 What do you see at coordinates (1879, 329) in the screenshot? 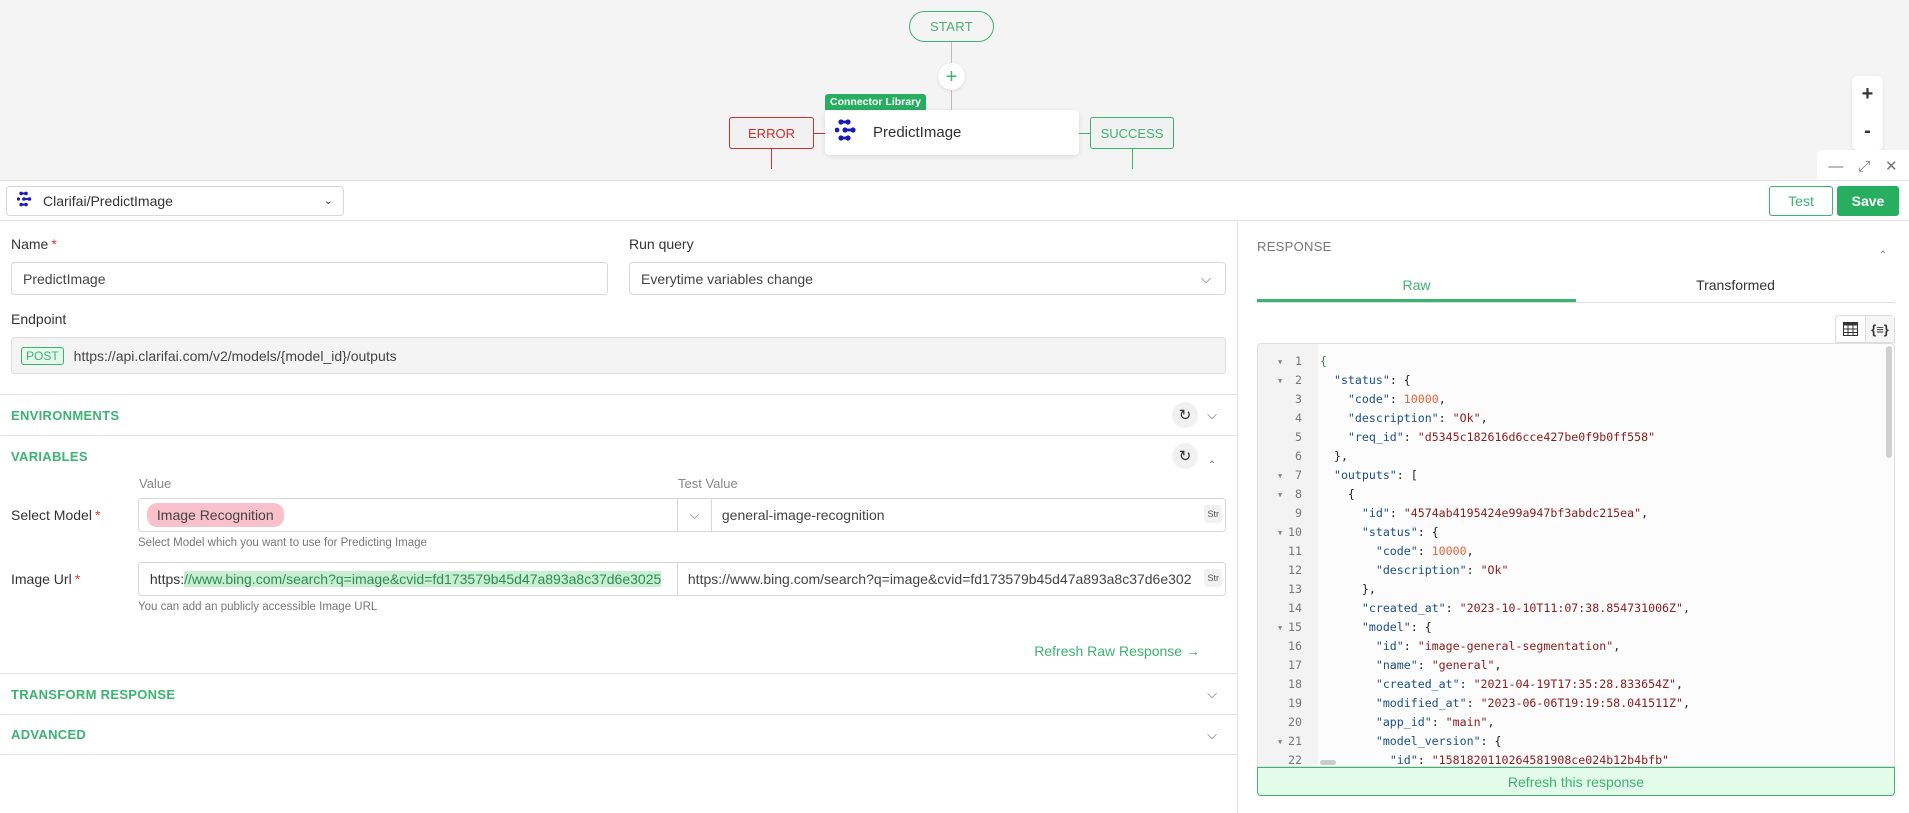
I see `json-view-icon: {≡}` at bounding box center [1879, 329].